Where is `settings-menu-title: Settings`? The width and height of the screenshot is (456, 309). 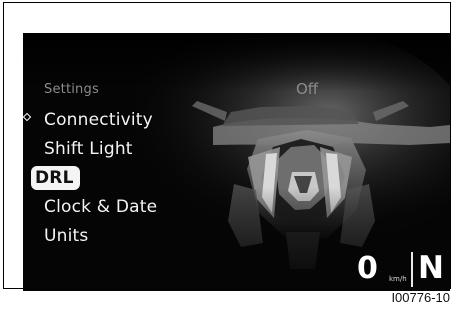 settings-menu-title: Settings is located at coordinates (71, 89).